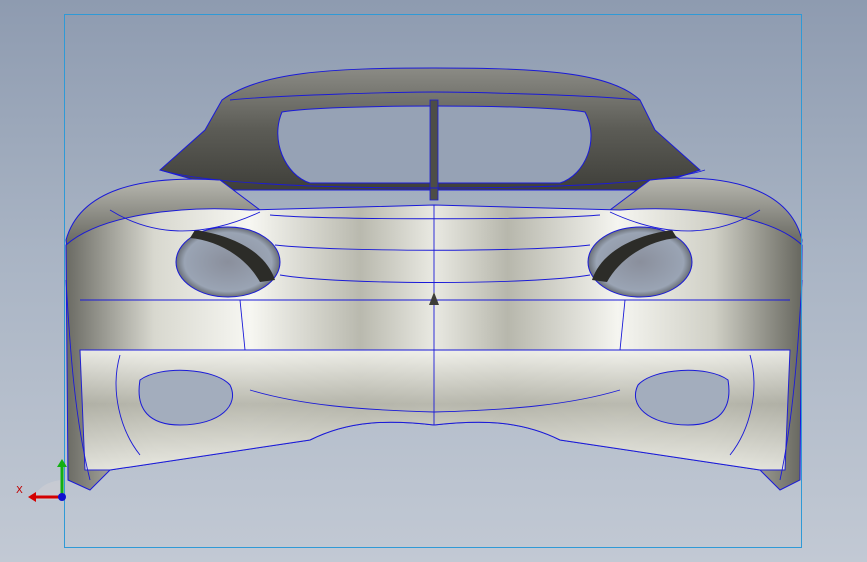 This screenshot has height=562, width=867. I want to click on triad-graphic, so click(47, 480).